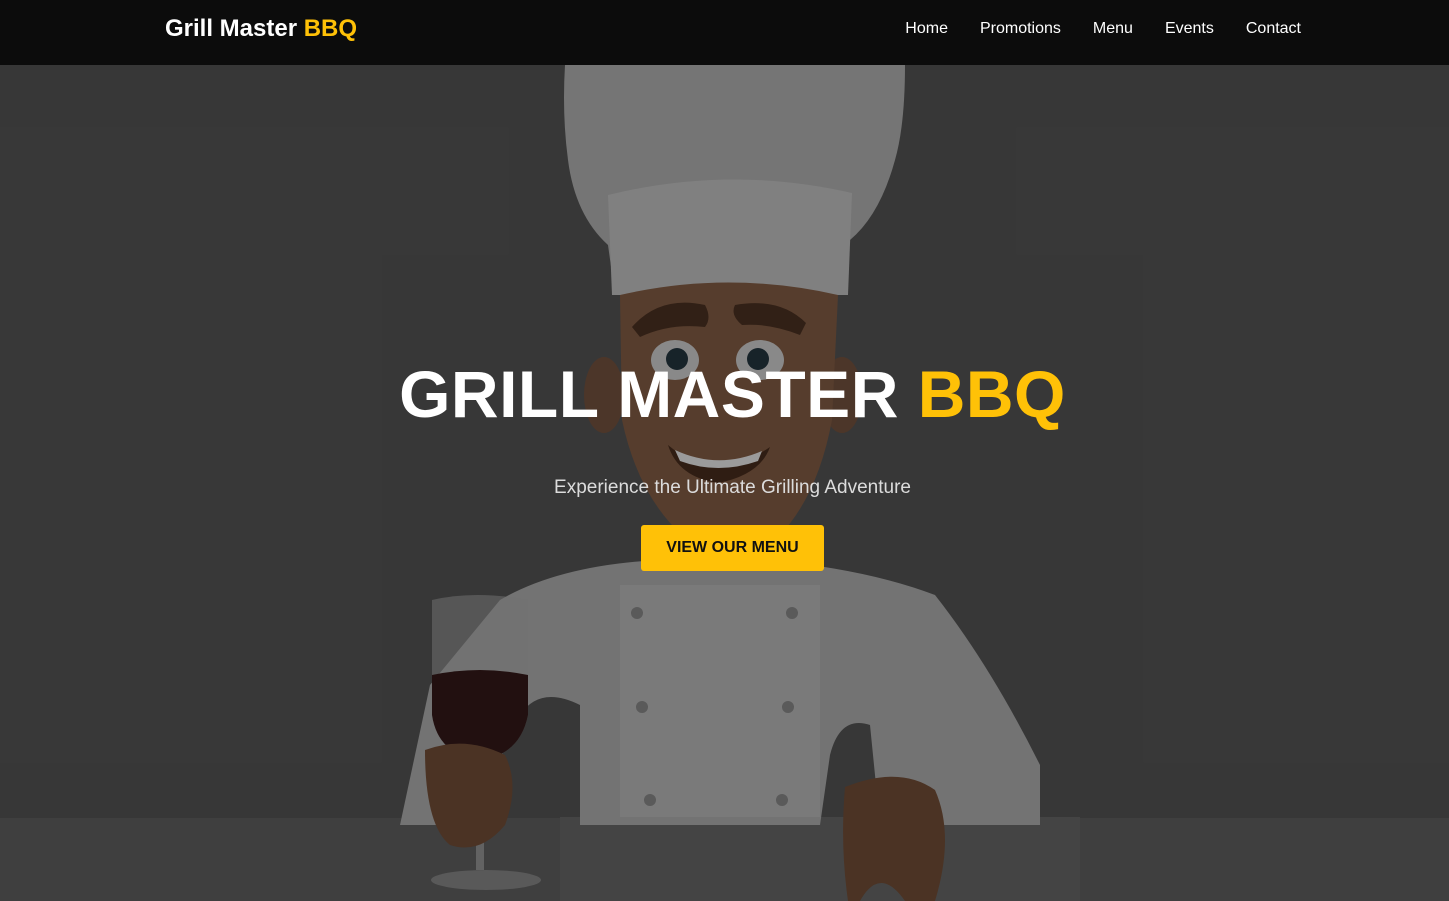 This screenshot has height=901, width=1449. What do you see at coordinates (330, 28) in the screenshot?
I see `brand-accent: BBQ` at bounding box center [330, 28].